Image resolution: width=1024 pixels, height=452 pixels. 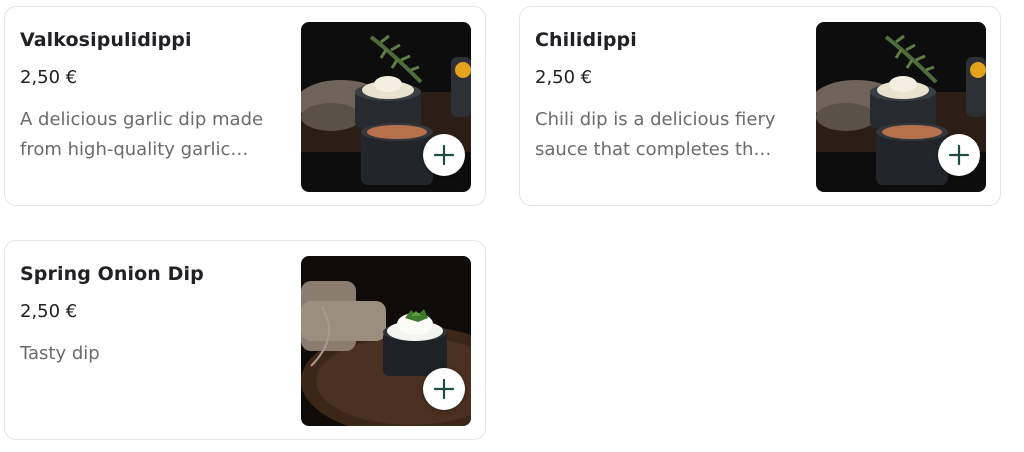 What do you see at coordinates (112, 274) in the screenshot?
I see `item-title: Spring Onion Dip` at bounding box center [112, 274].